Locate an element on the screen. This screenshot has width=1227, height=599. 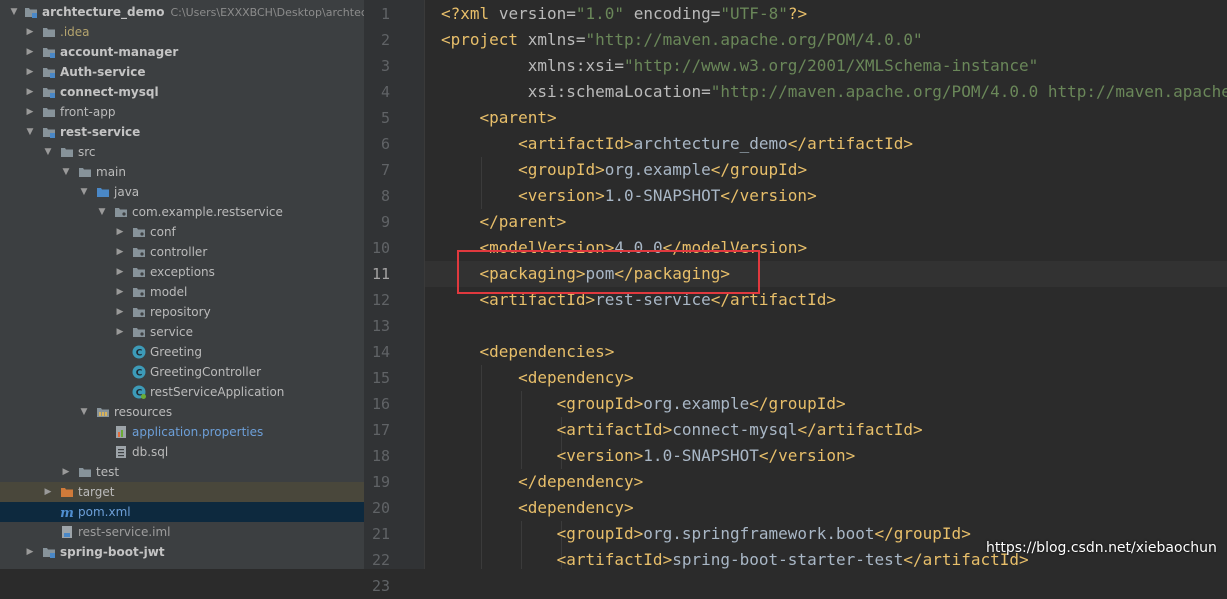
spring-class-icon: C is located at coordinates (139, 392).